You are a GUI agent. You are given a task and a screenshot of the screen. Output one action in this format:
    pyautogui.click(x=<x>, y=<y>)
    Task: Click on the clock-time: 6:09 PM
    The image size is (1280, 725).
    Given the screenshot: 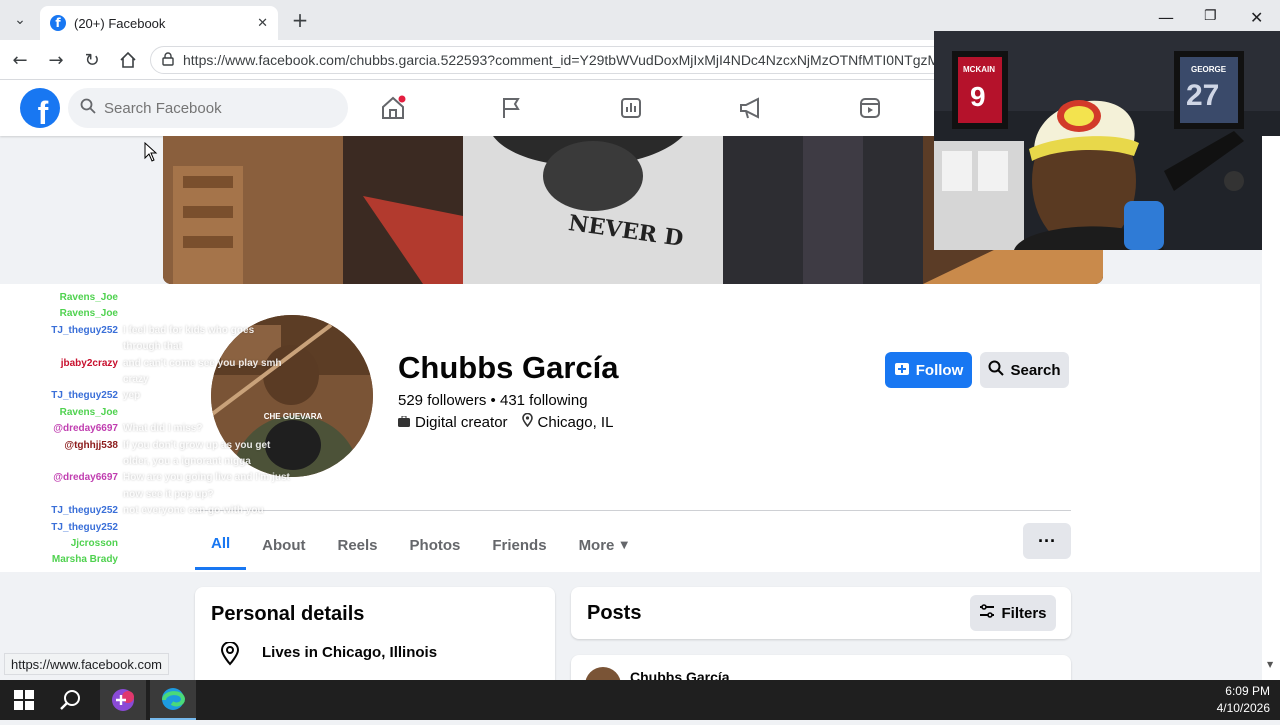 What is the action you would take?
    pyautogui.click(x=1247, y=691)
    